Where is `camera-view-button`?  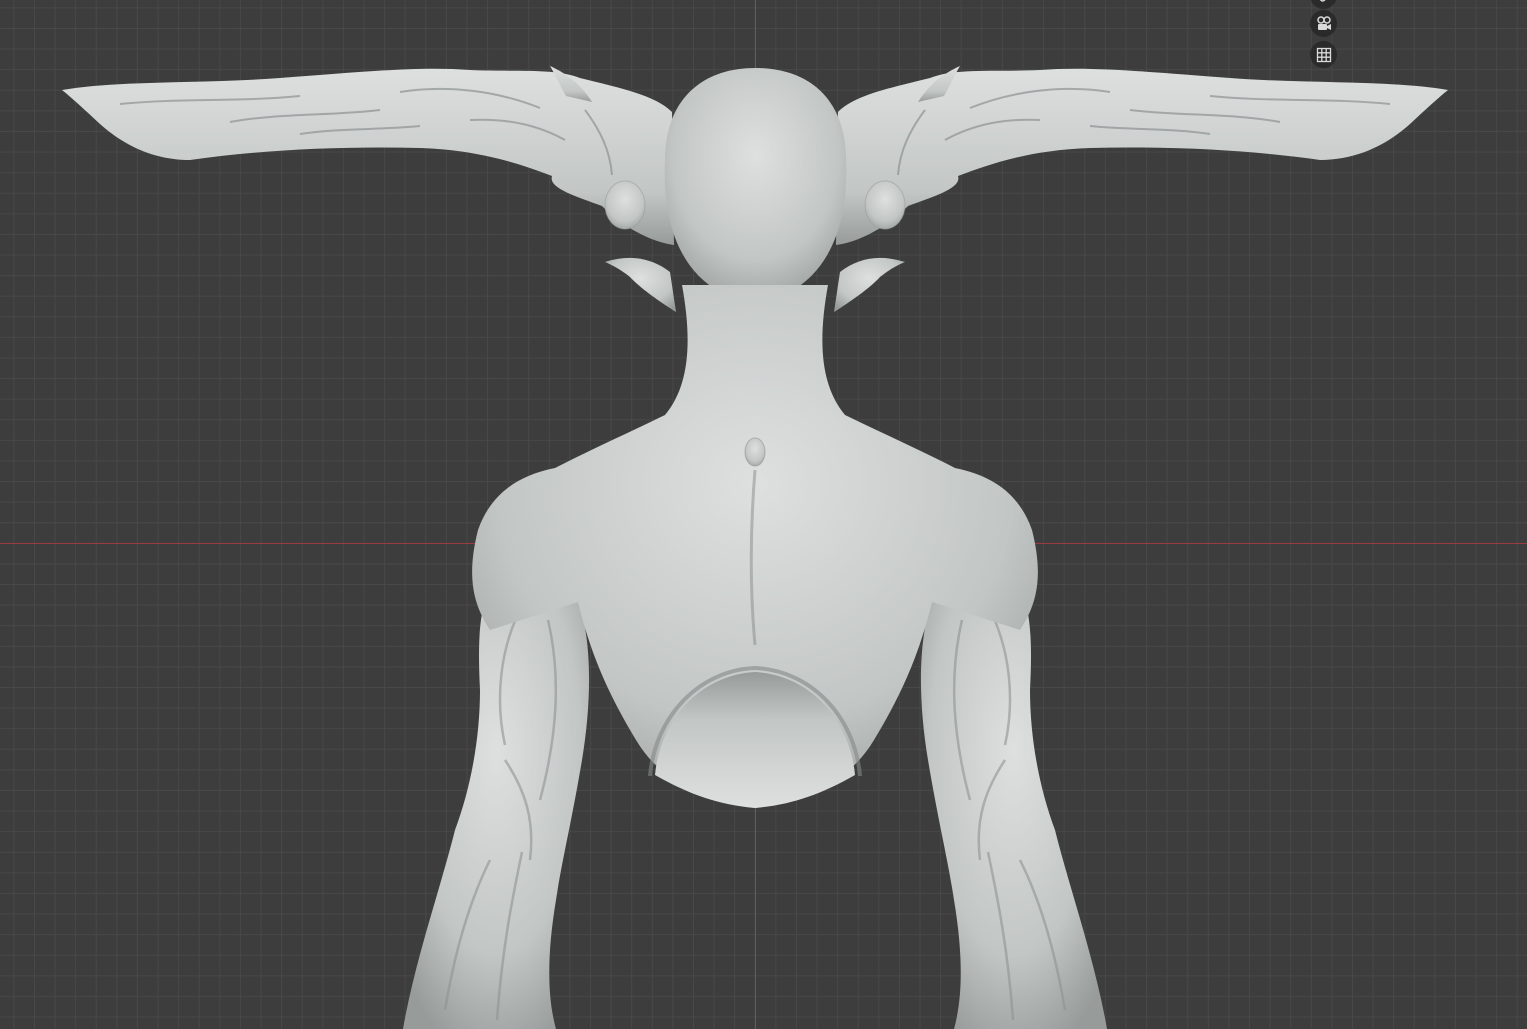 camera-view-button is located at coordinates (1323, 23).